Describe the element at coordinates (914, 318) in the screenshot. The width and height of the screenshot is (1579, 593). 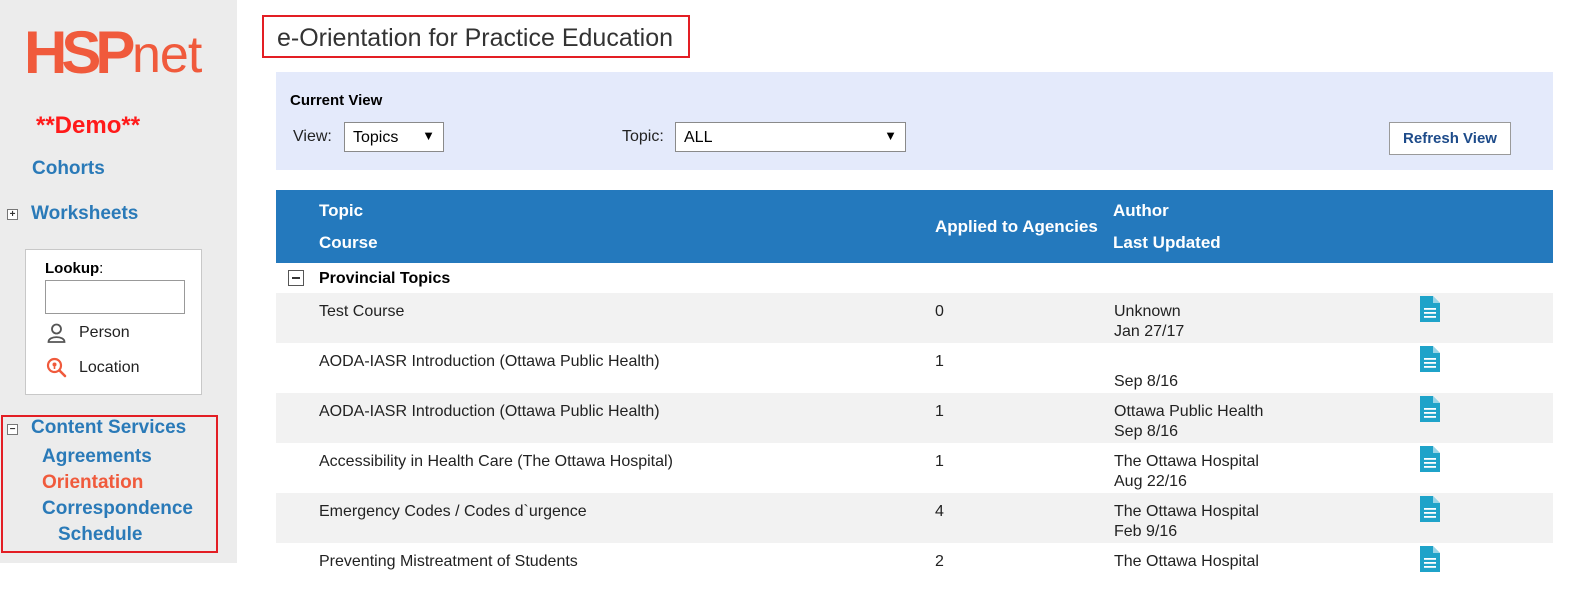
I see `table-row: Test Course 0 Unknown Jan 27/17` at that location.